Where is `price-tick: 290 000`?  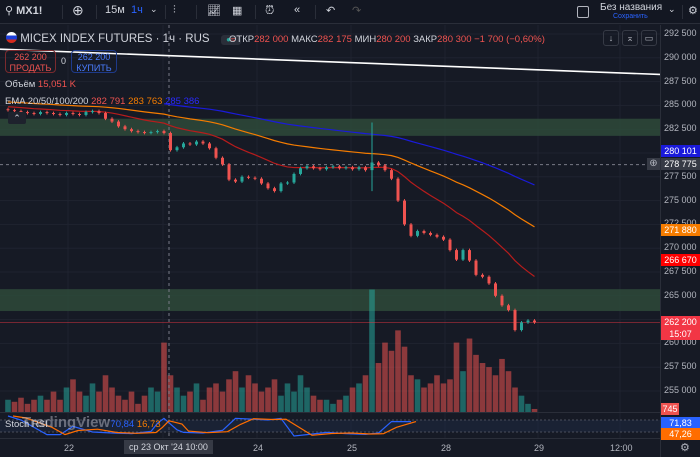 price-tick: 290 000 is located at coordinates (680, 56).